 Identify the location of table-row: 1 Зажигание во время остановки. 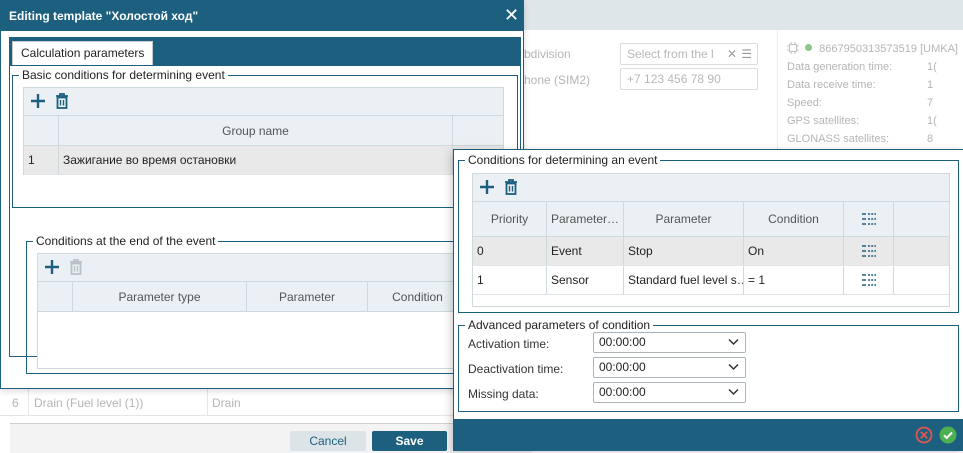
(263, 160).